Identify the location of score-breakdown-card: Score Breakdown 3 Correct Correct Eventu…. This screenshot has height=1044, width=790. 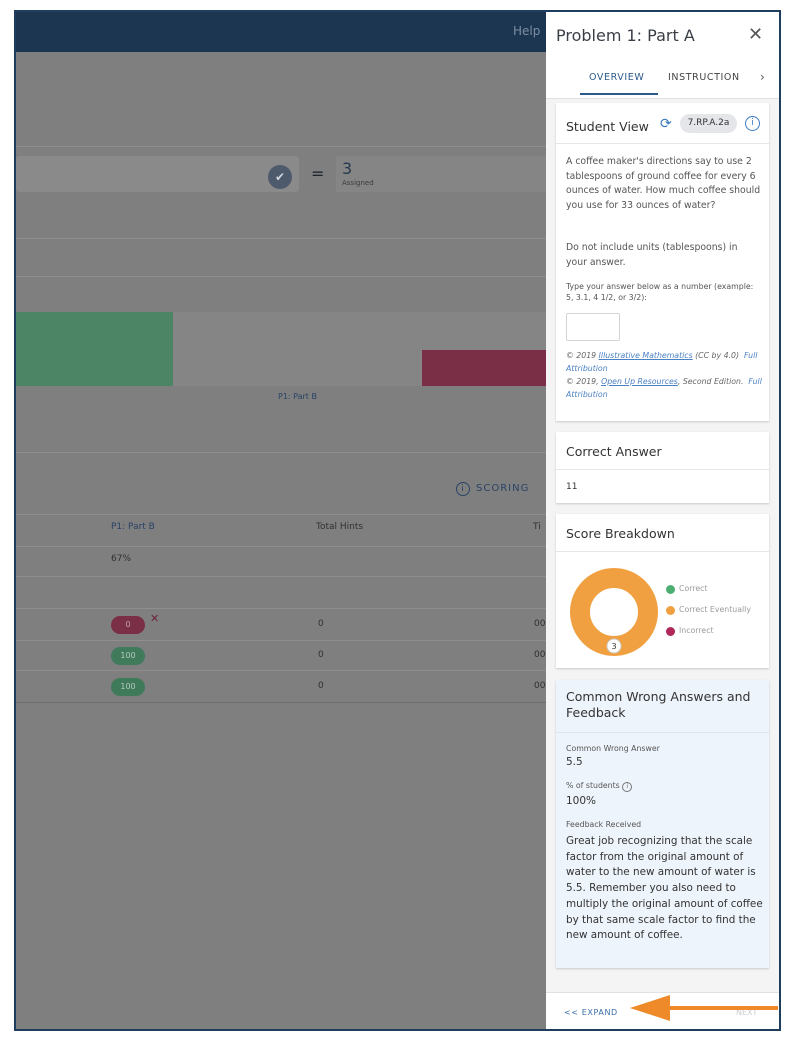
(662, 591).